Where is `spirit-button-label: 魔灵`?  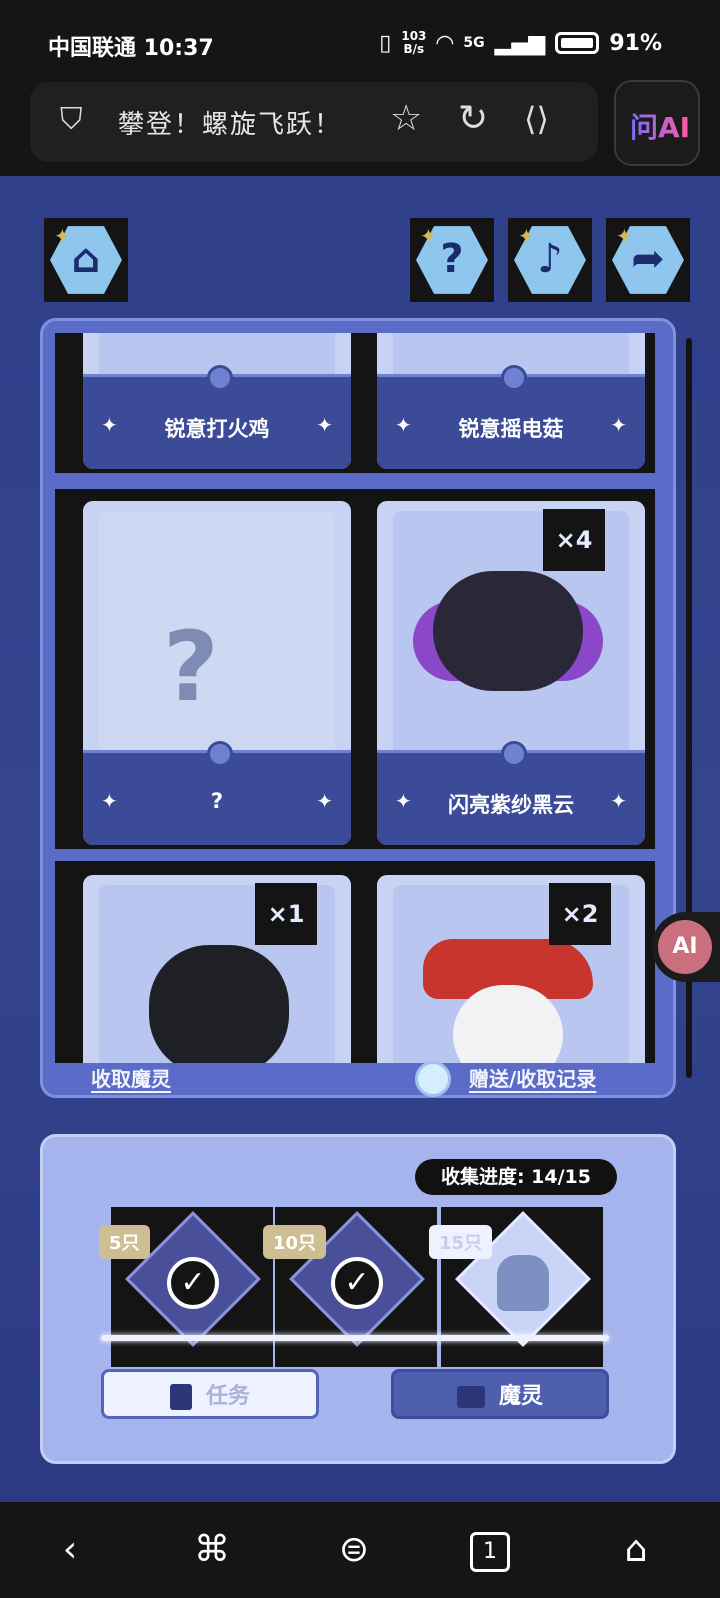
spirit-button-label: 魔灵 is located at coordinates (520, 1396).